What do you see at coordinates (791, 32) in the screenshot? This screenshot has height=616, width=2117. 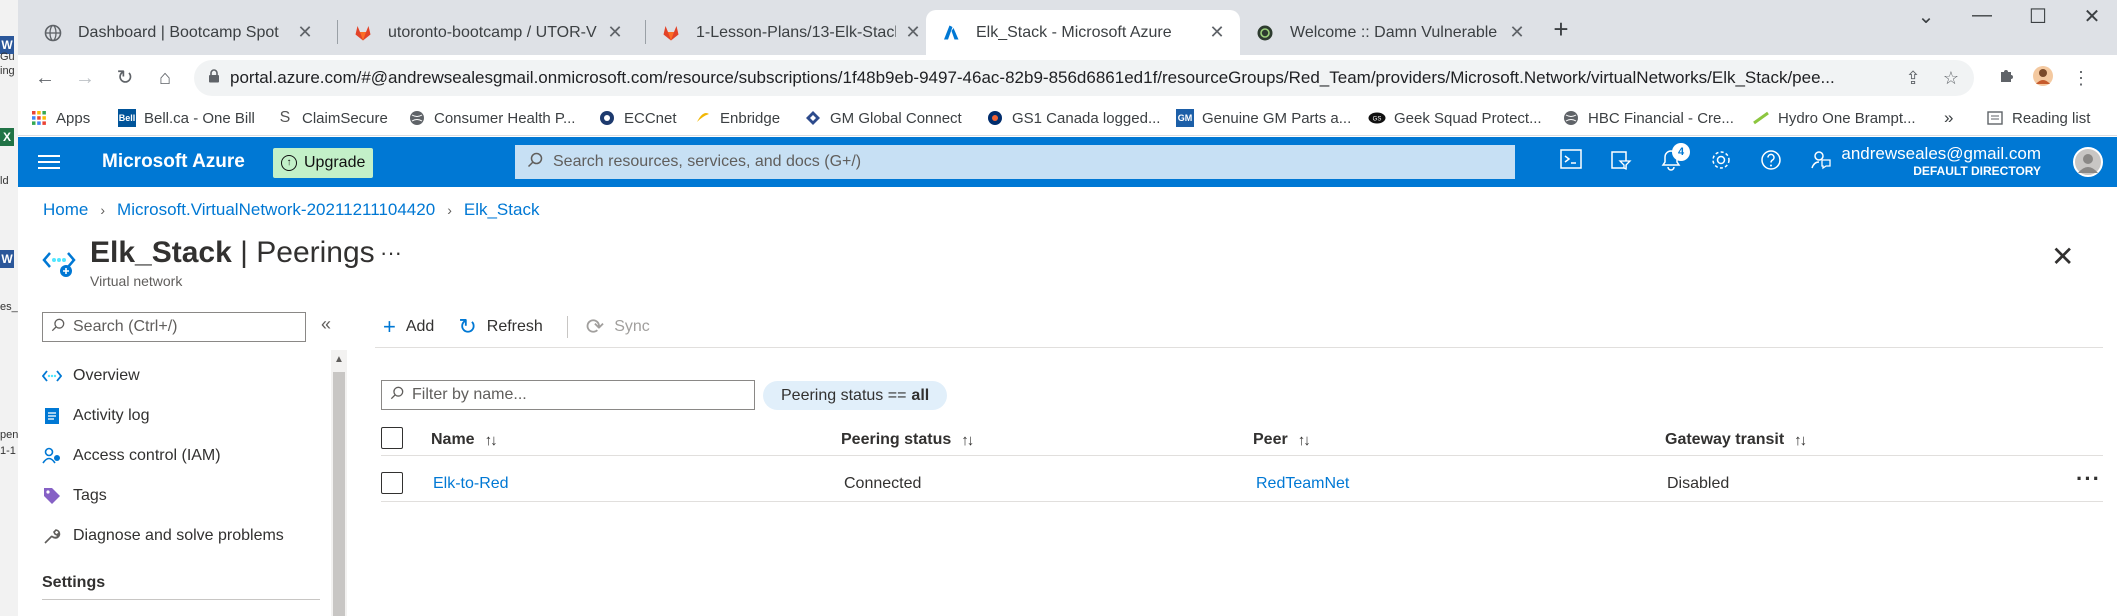 I see `browser-tab: 1-Lesson-Plans/13-Elk-Stack-Proj ✕` at bounding box center [791, 32].